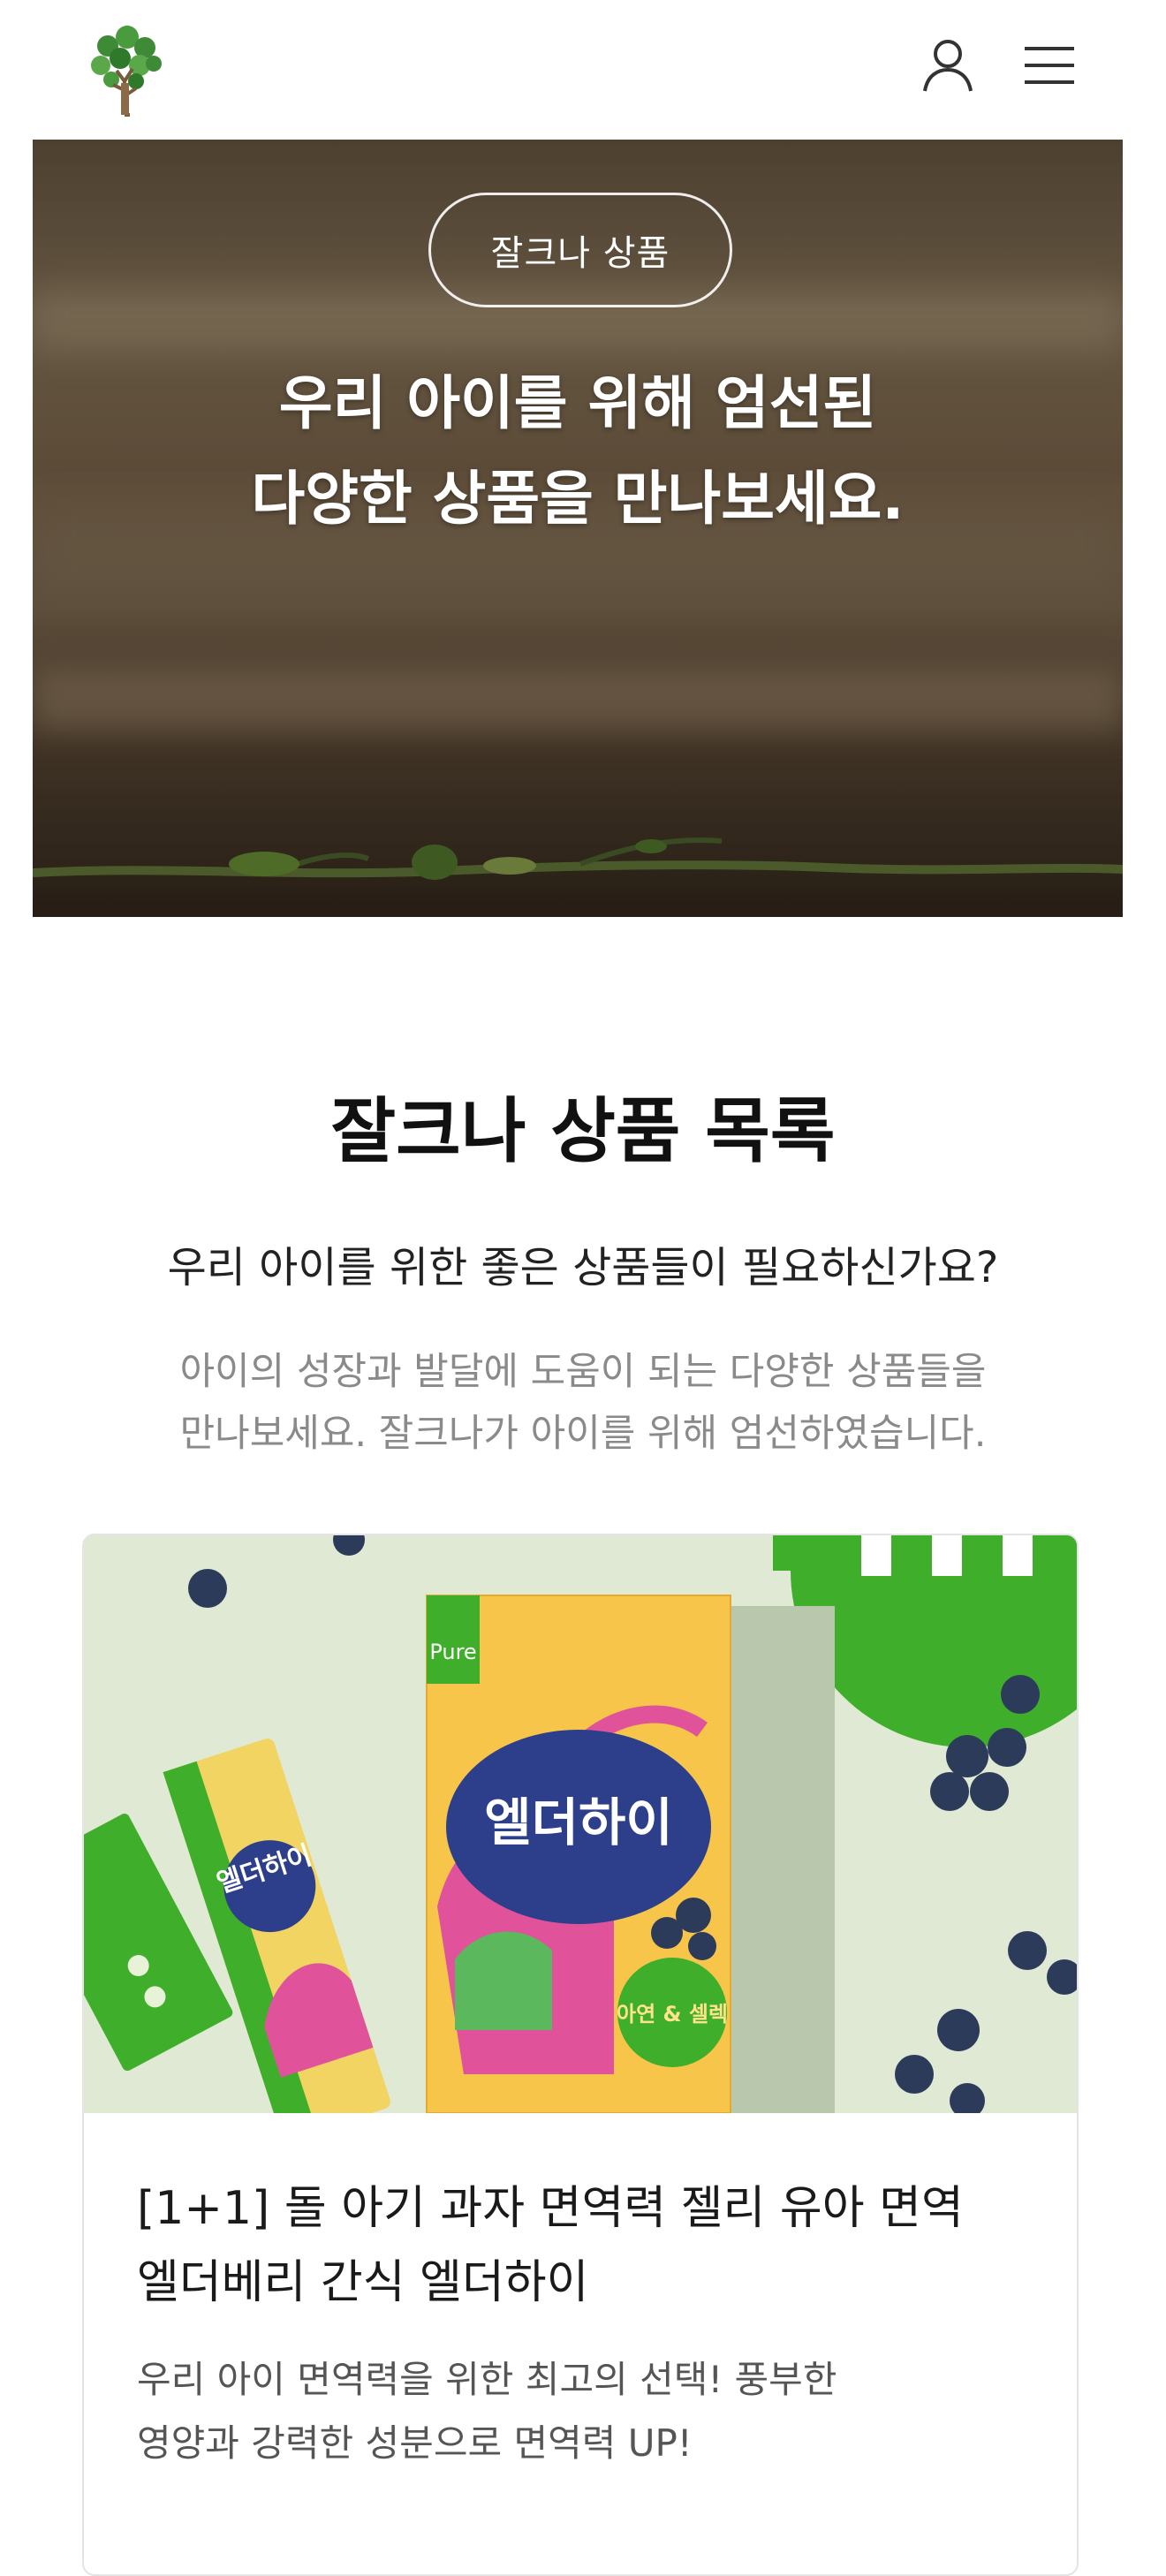 The width and height of the screenshot is (1166, 2576). I want to click on product-description-line: 우리 아이 면역력을 위한 최고의 선택! 풍부한, so click(487, 2380).